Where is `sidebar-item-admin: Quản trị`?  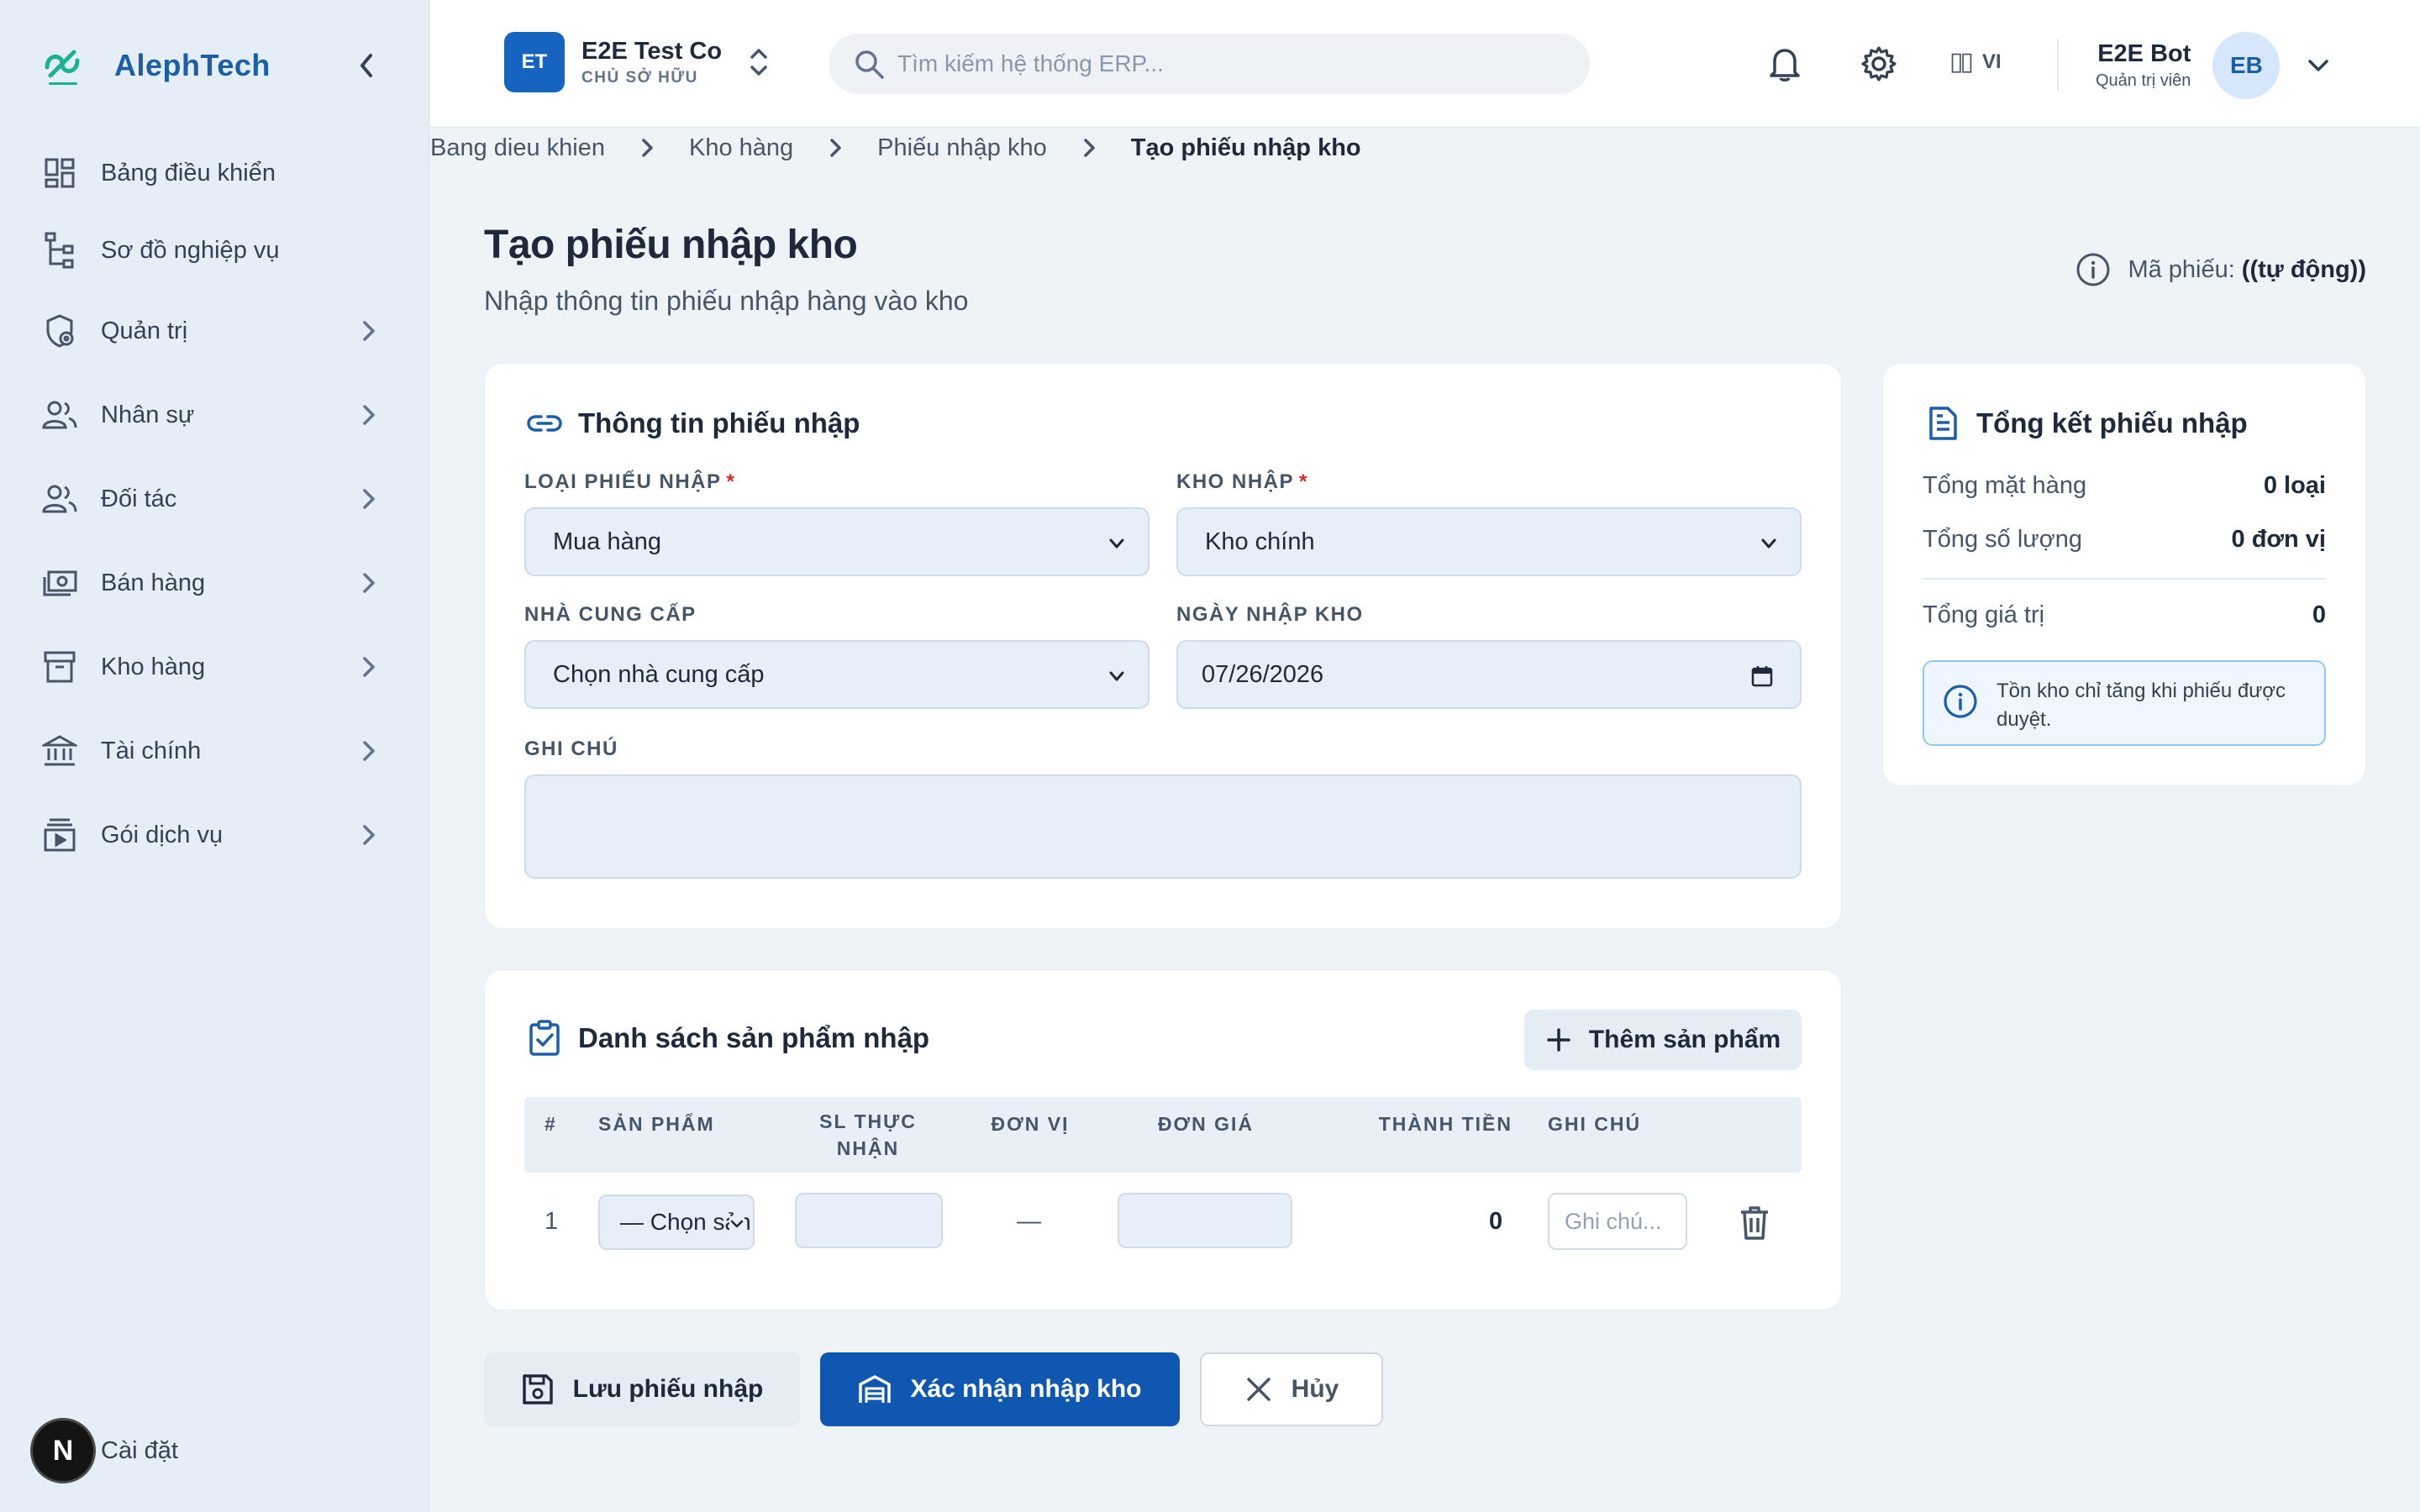
sidebar-item-admin: Quản trị is located at coordinates (214, 331).